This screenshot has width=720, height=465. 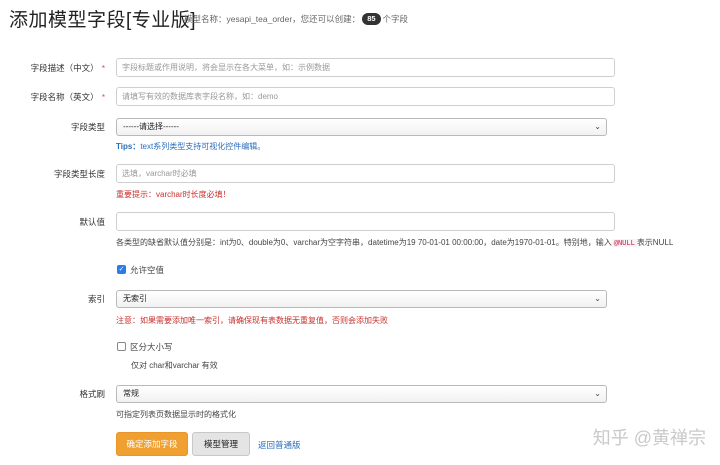 What do you see at coordinates (64, 97) in the screenshot?
I see `field-name-label-text: 字段名称（英文）` at bounding box center [64, 97].